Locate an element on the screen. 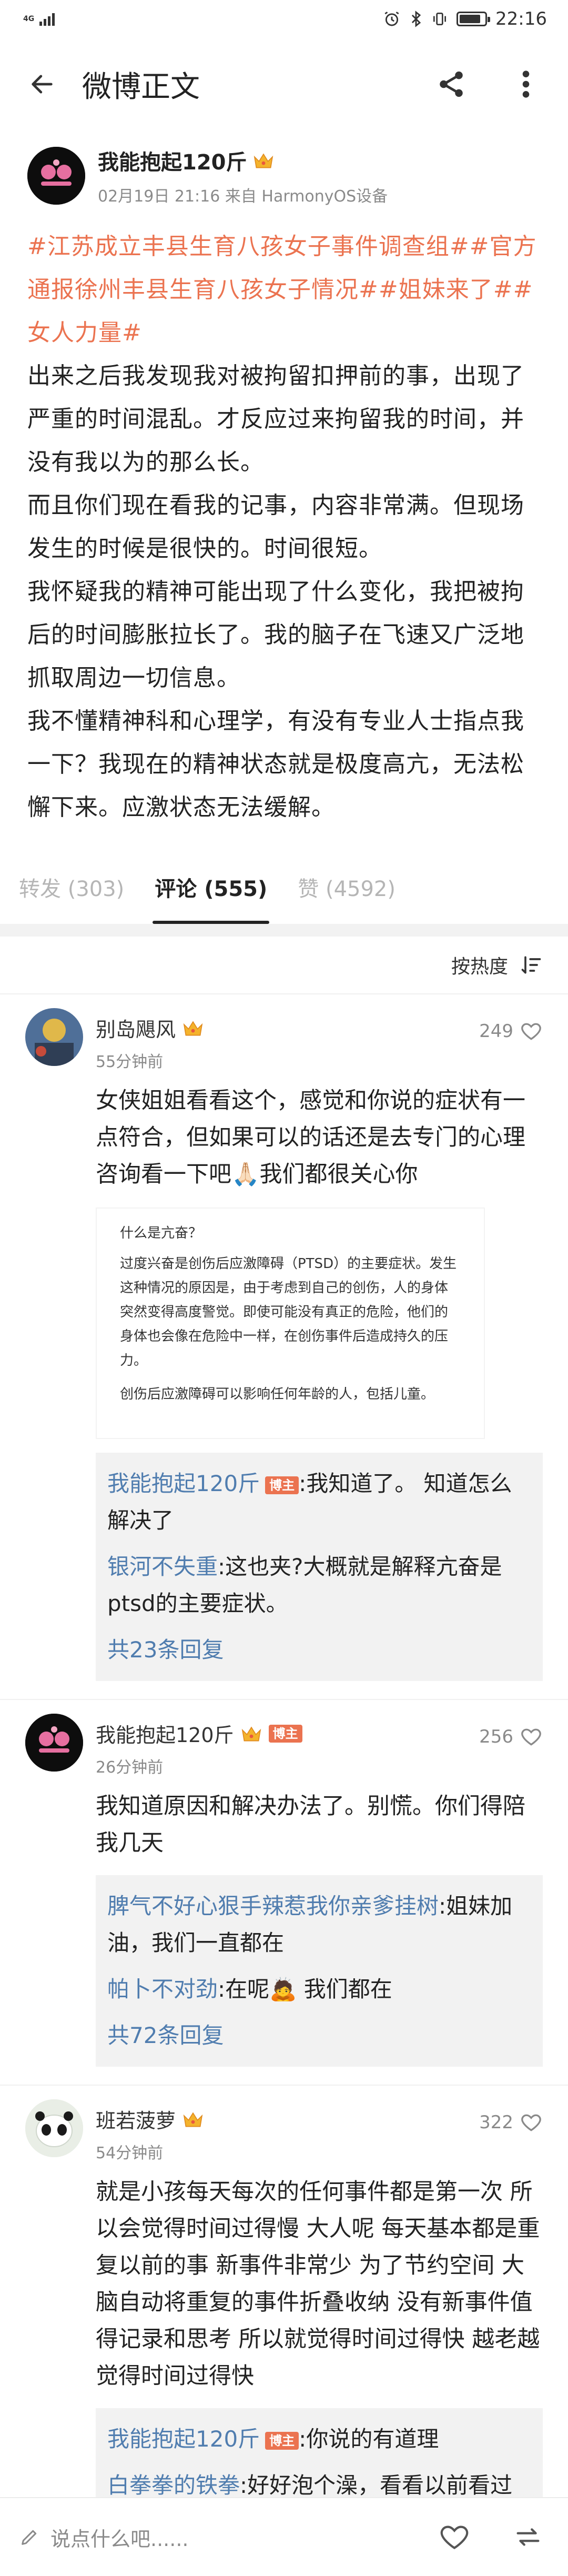 Image resolution: width=568 pixels, height=2576 pixels. comment-time: 26分钟前 is located at coordinates (130, 1767).